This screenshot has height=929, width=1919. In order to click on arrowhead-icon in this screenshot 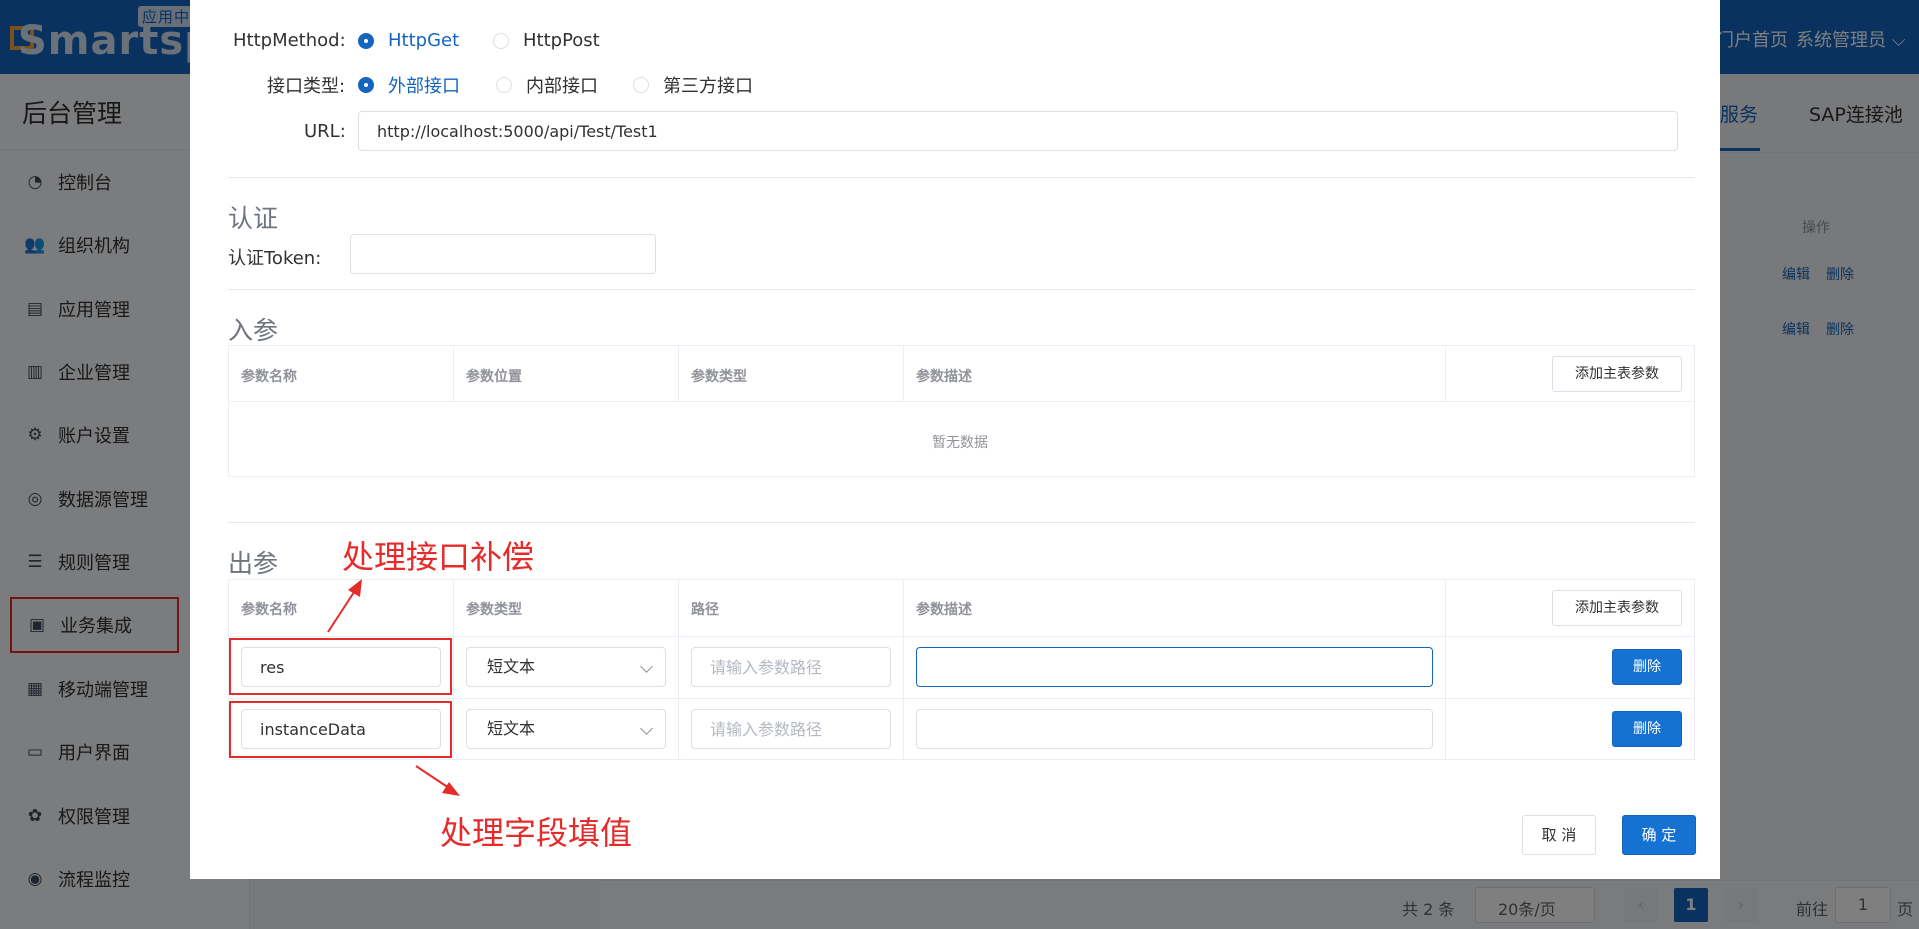, I will do `click(451, 789)`.